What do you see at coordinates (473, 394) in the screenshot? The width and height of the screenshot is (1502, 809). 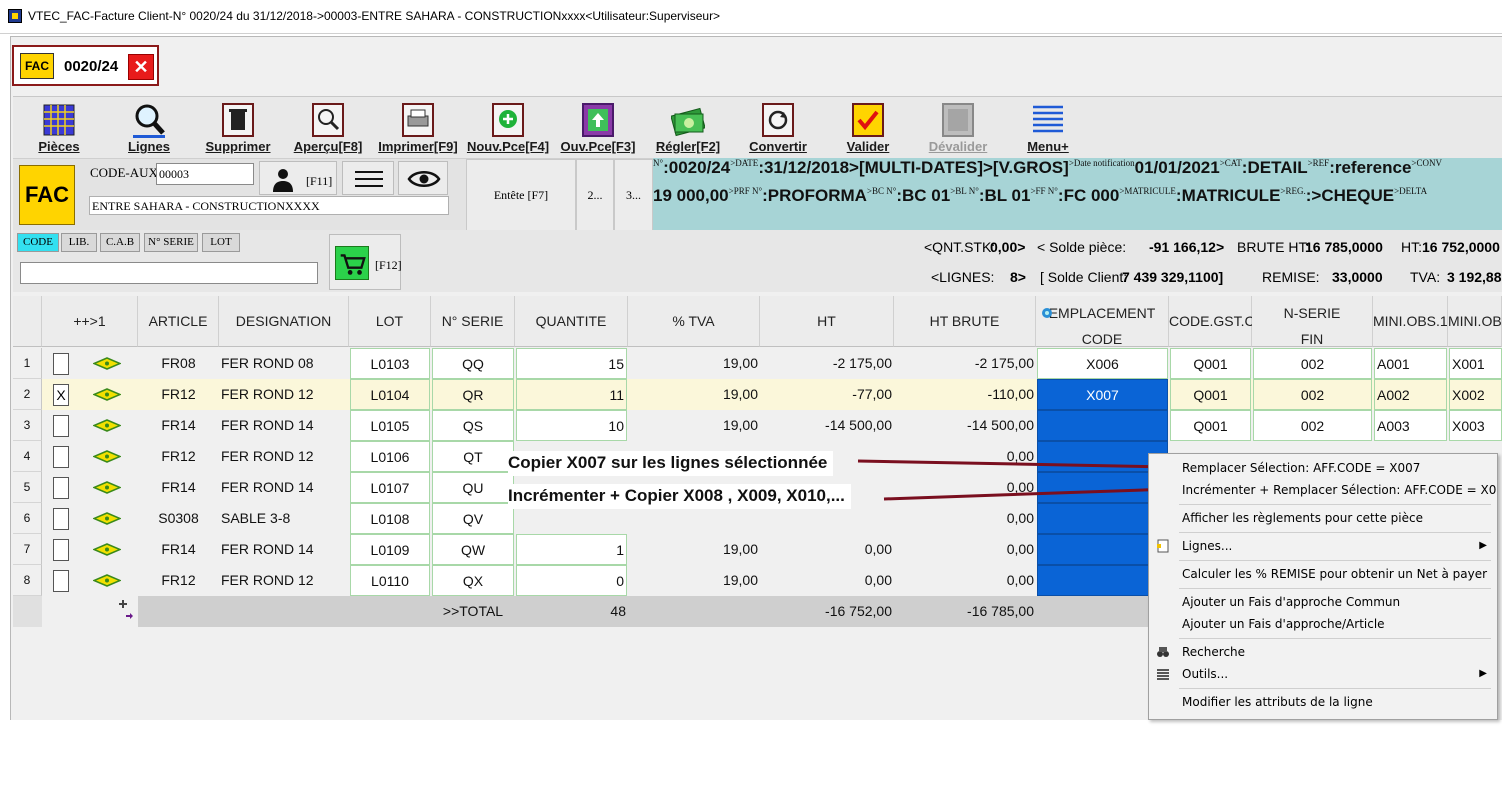 I see `cell-serie: QR` at bounding box center [473, 394].